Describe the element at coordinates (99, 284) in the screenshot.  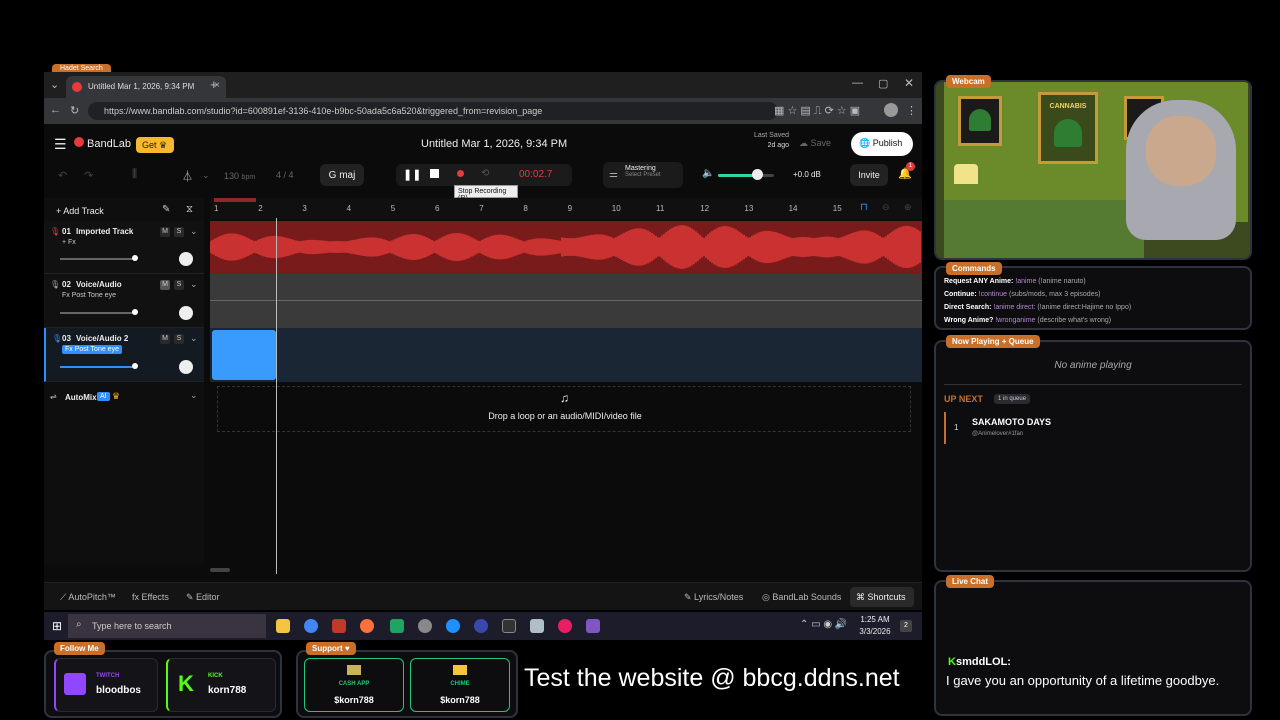
I see `track-name: Voice/Audio` at that location.